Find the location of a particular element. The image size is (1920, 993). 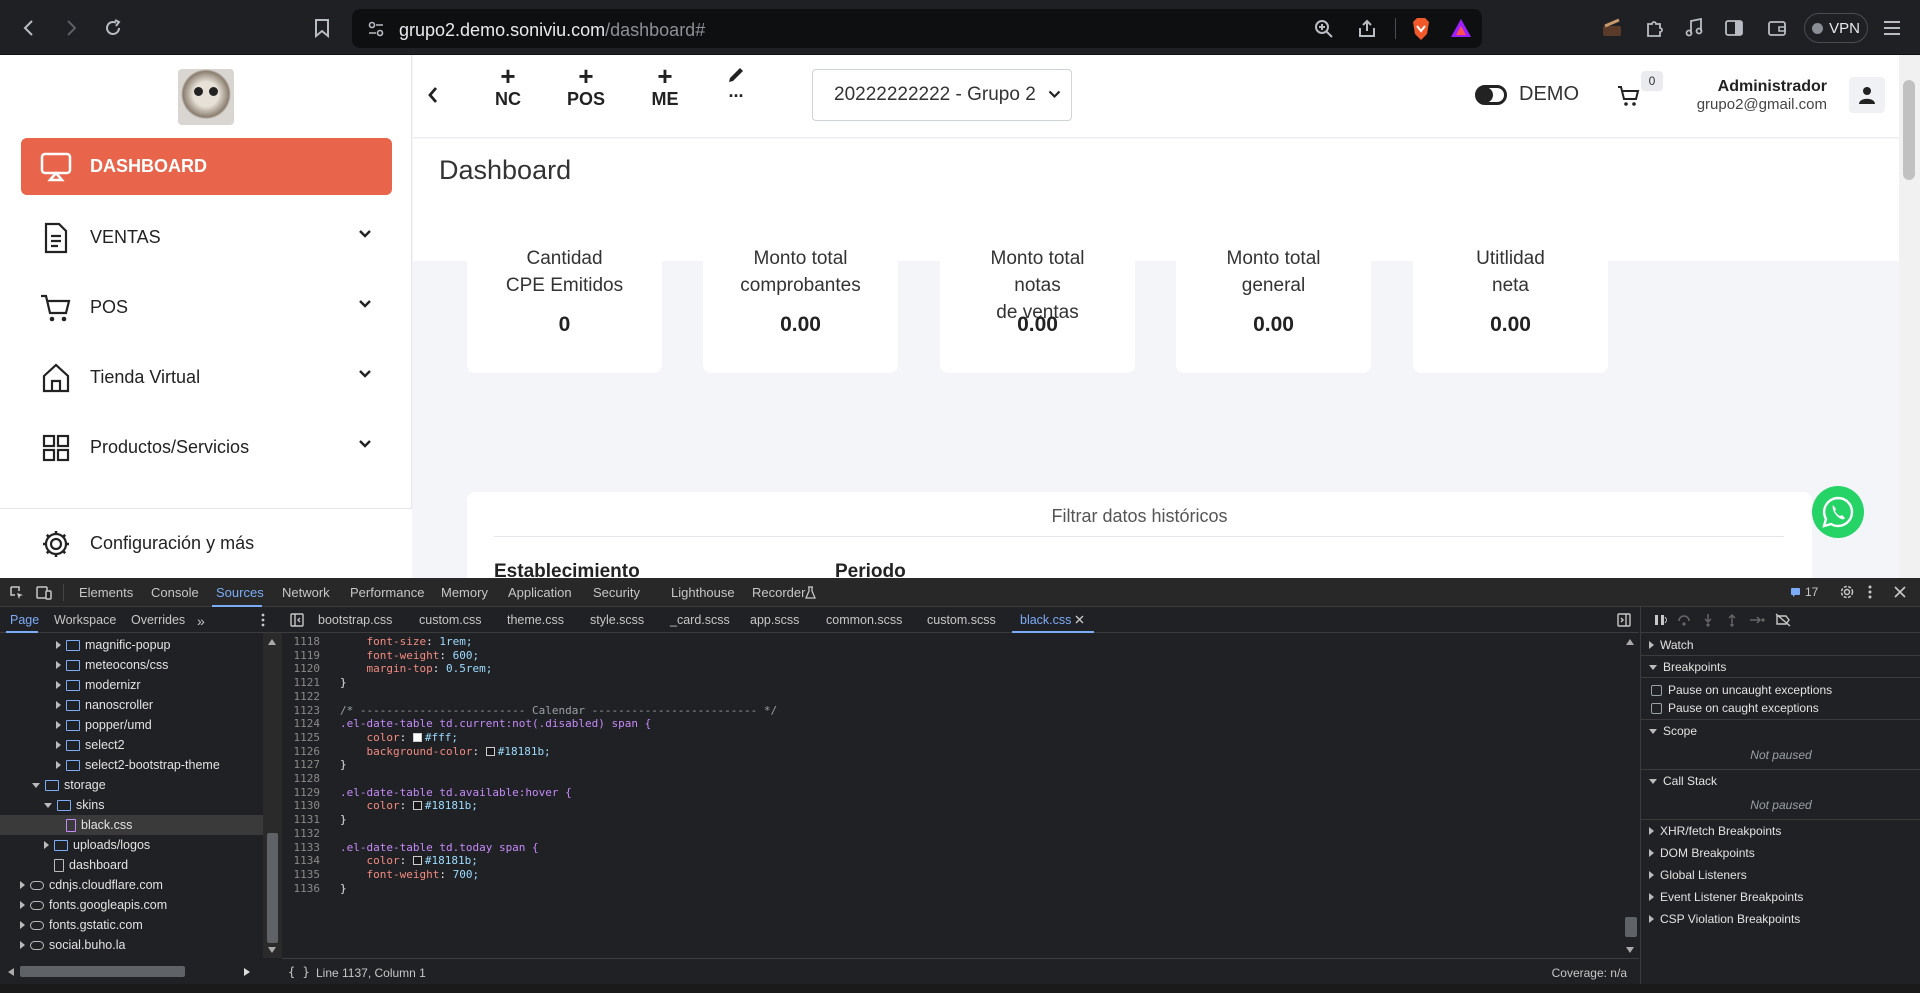

line-number: 1126 is located at coordinates (301, 751).